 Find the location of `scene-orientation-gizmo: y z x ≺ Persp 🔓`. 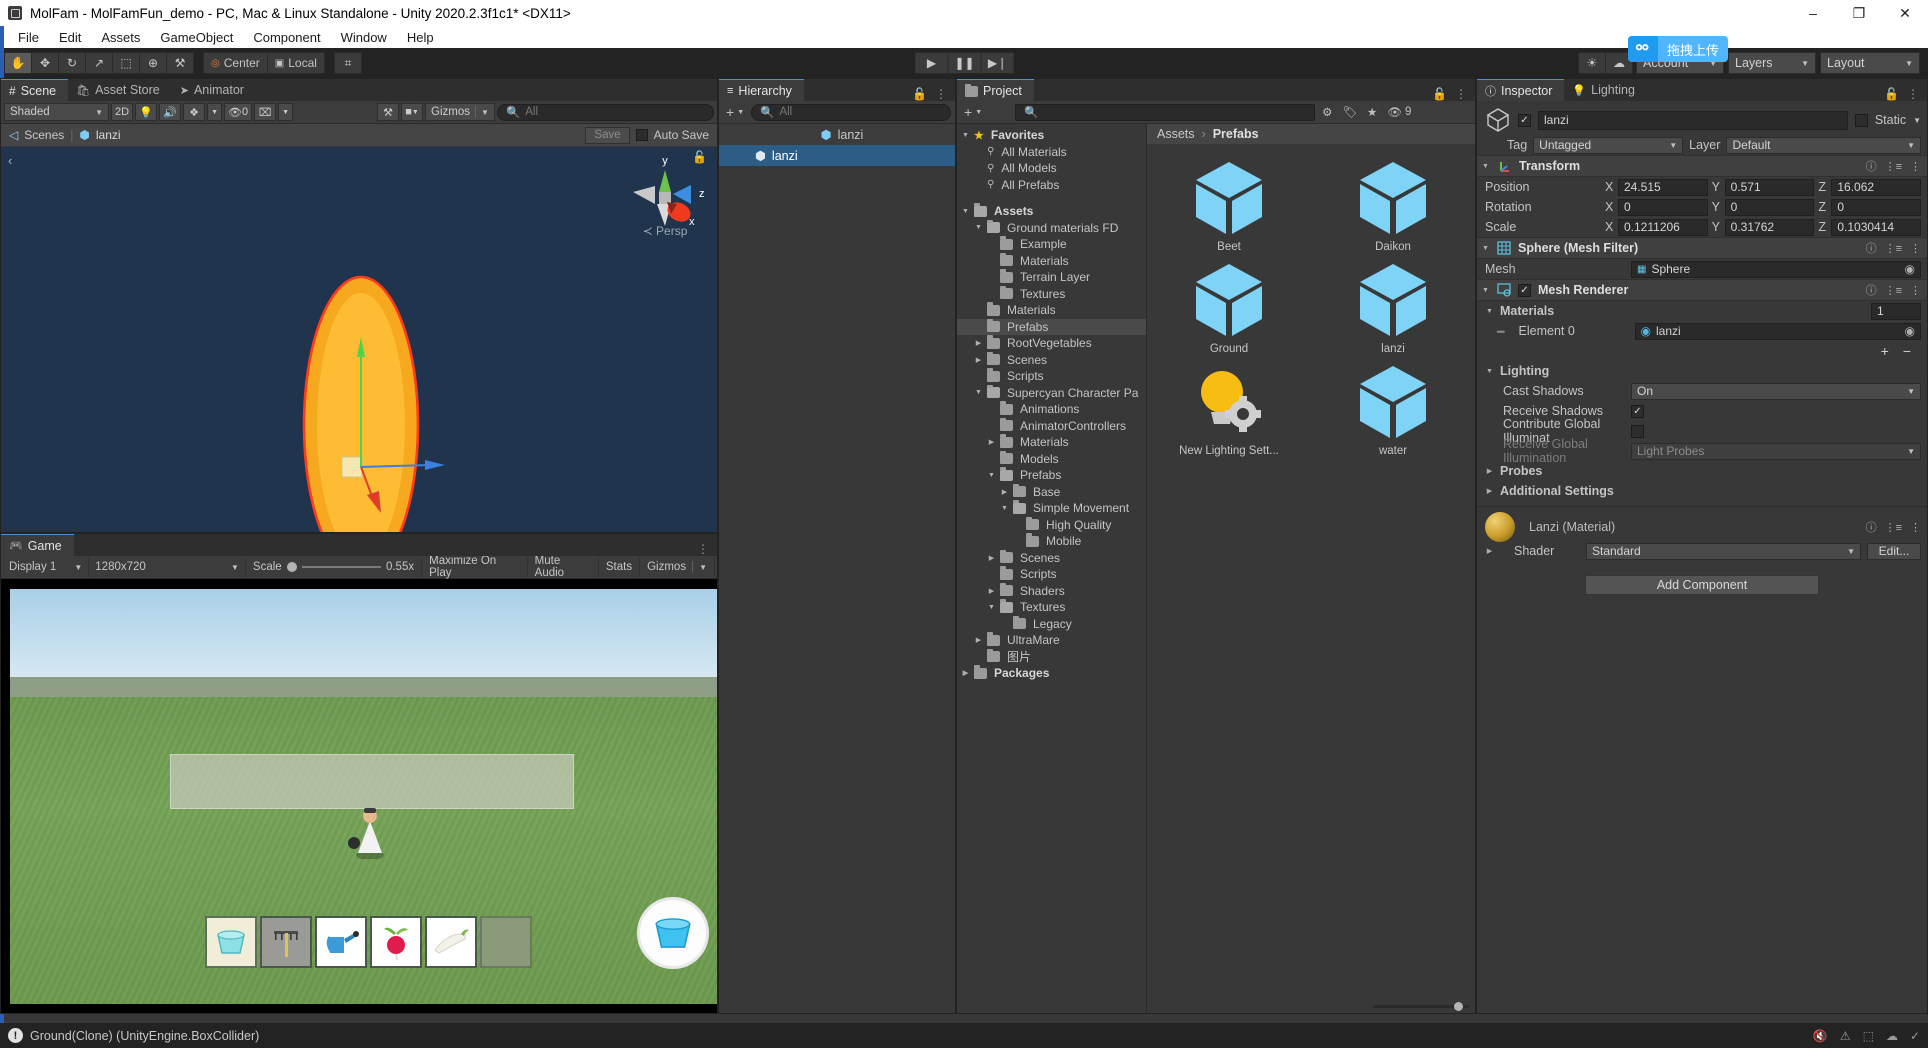

scene-orientation-gizmo: y z x ≺ Persp 🔓 is located at coordinates (665, 203).